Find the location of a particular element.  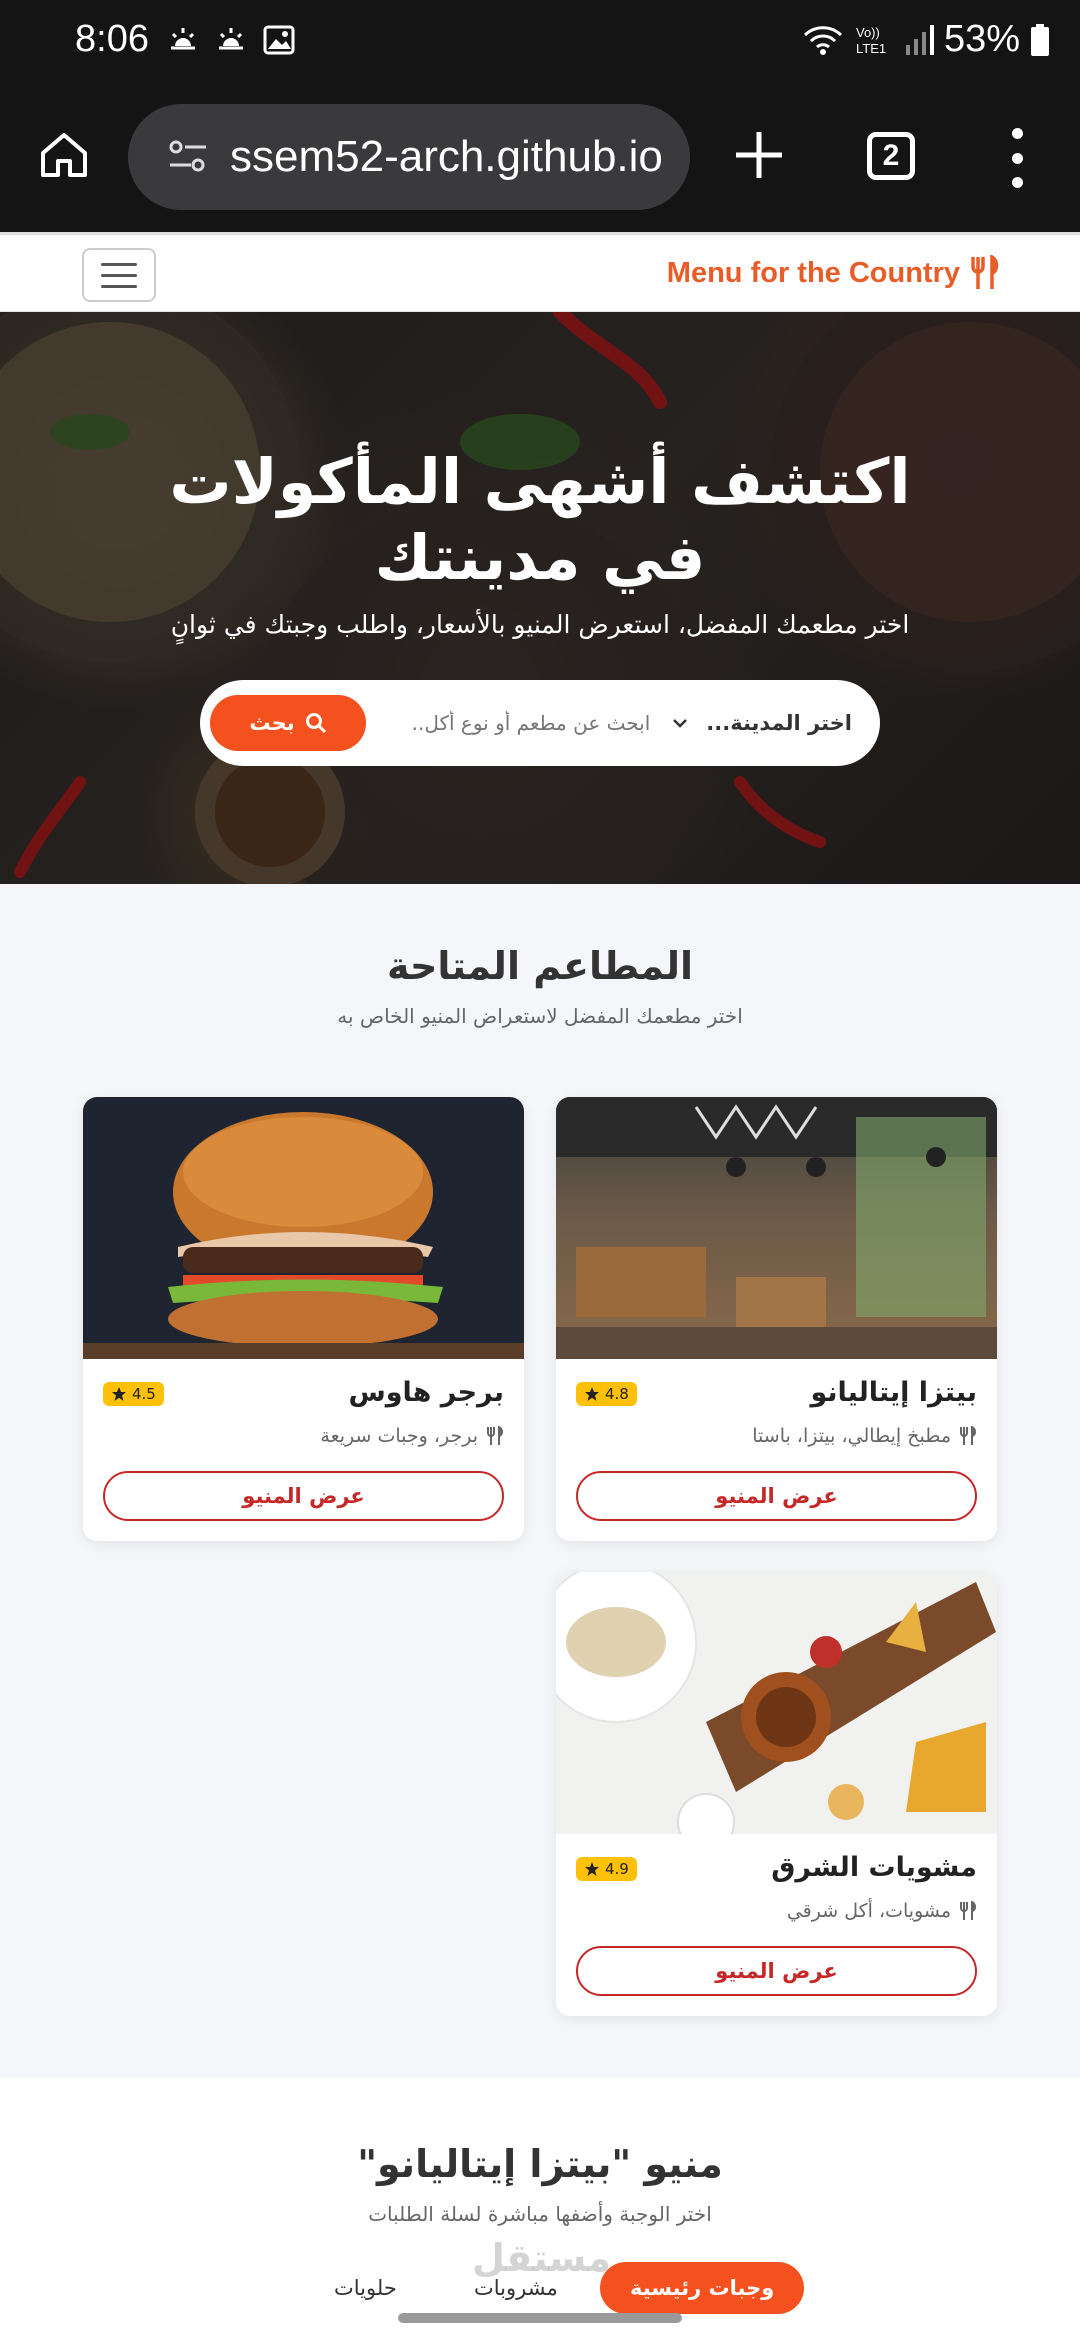

browser-toolbar: ssem52-arch.github.io 2 is located at coordinates (540, 158).